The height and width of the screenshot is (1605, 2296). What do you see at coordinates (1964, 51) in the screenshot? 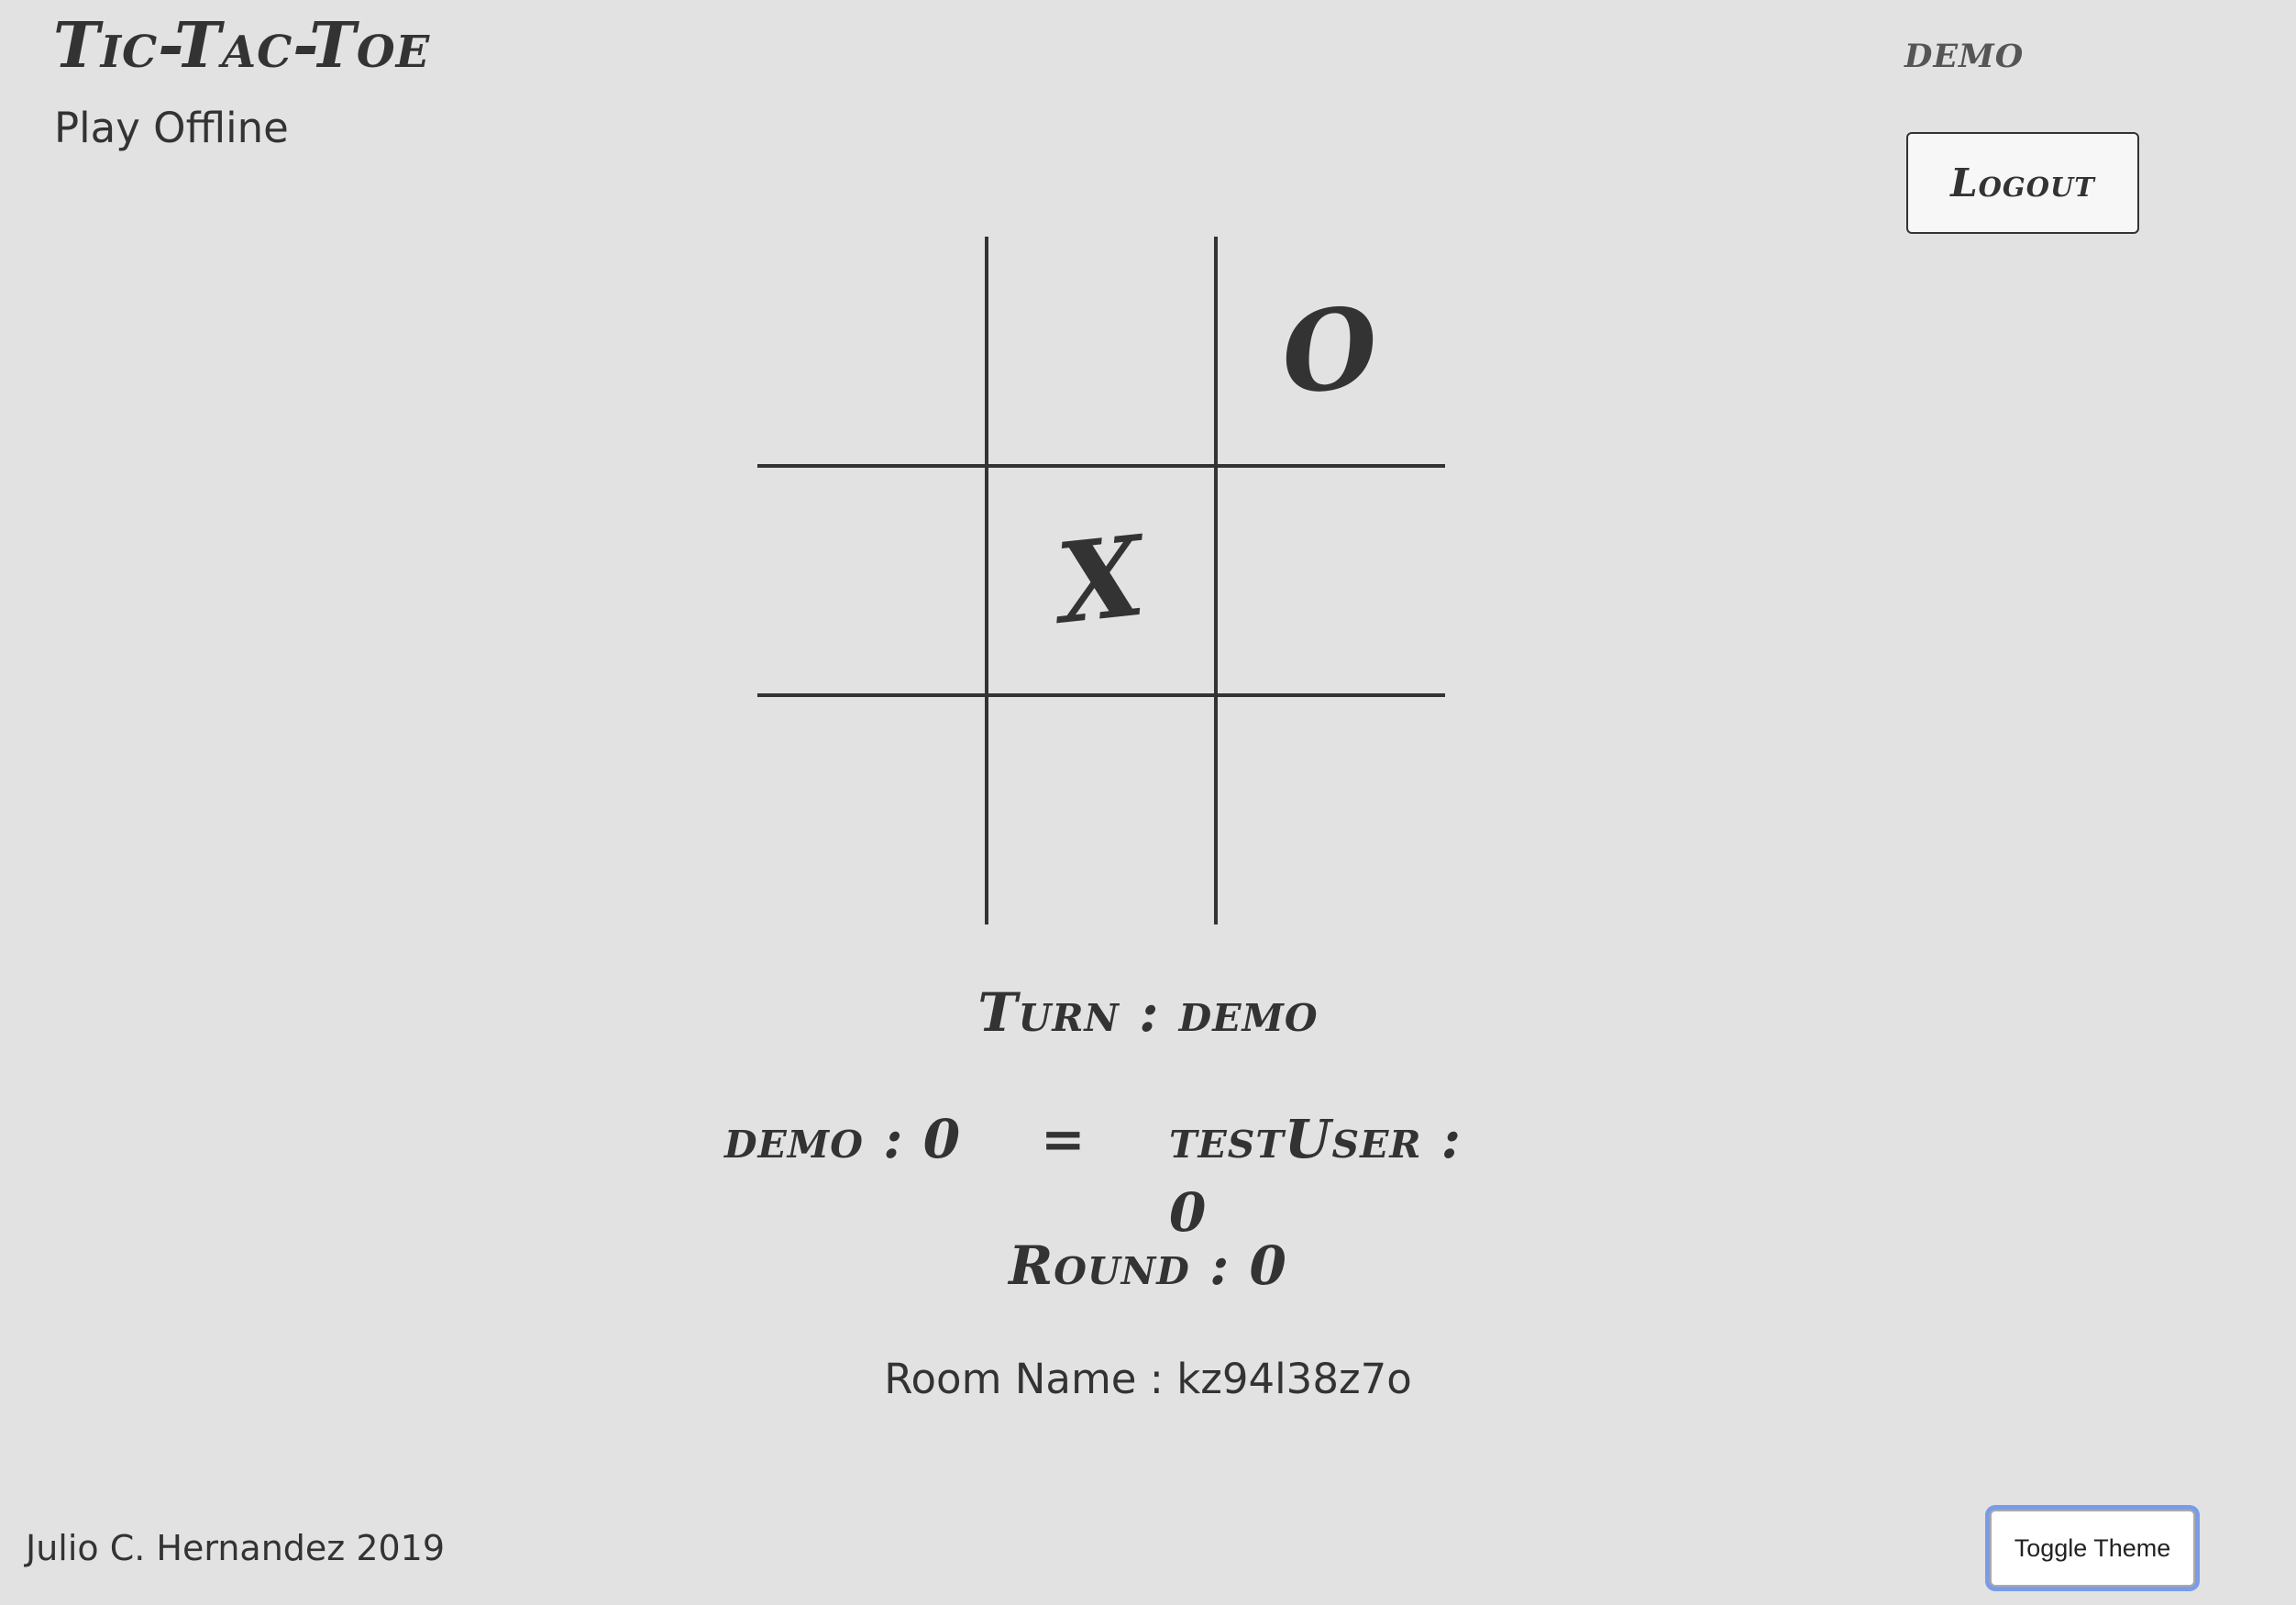
I see `username-label: demo` at bounding box center [1964, 51].